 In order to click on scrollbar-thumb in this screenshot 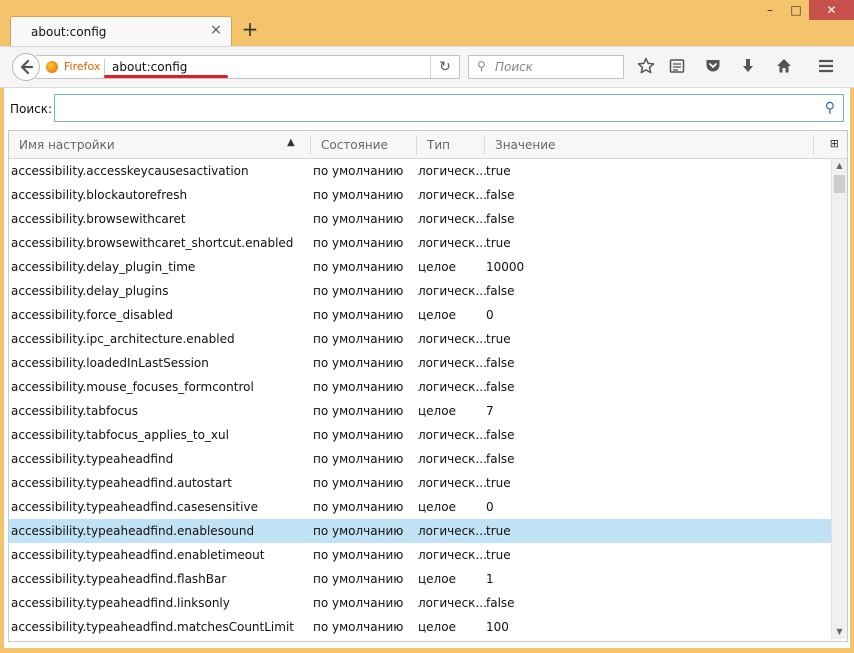, I will do `click(839, 184)`.